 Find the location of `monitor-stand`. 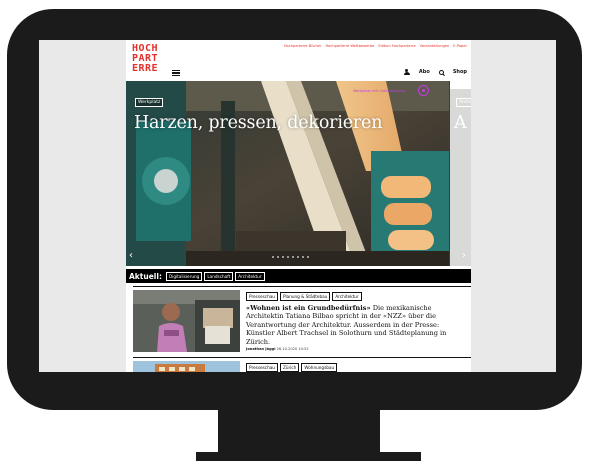

monitor-stand is located at coordinates (299, 430).